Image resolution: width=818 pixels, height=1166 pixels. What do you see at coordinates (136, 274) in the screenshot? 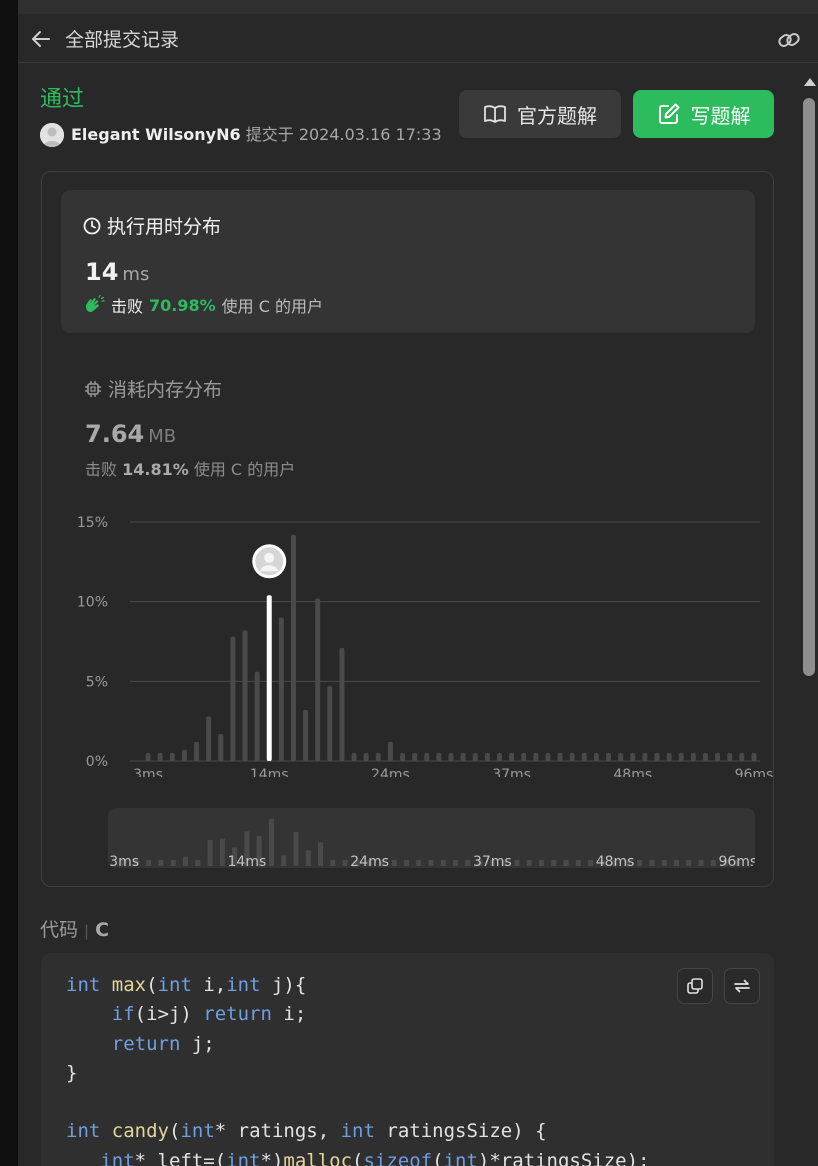
I see `runtime-unit: ms` at bounding box center [136, 274].